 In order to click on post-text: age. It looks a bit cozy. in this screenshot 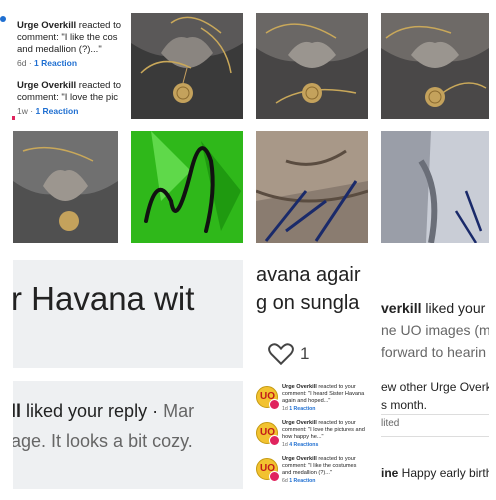, I will do `click(103, 441)`.